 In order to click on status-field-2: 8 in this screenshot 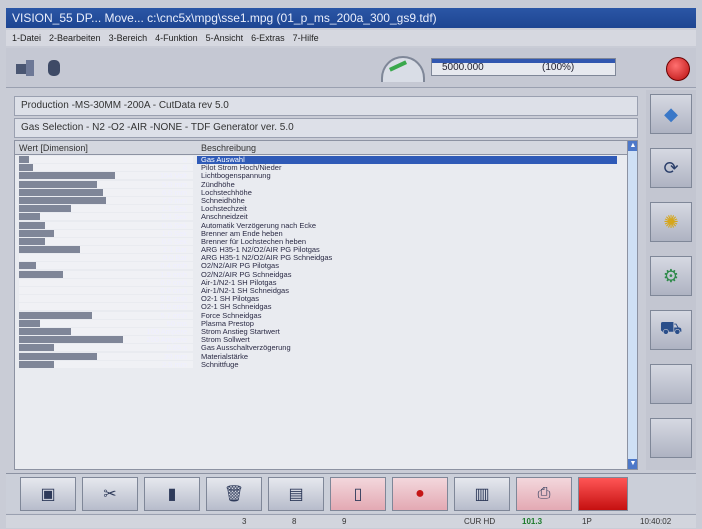, I will do `click(294, 521)`.